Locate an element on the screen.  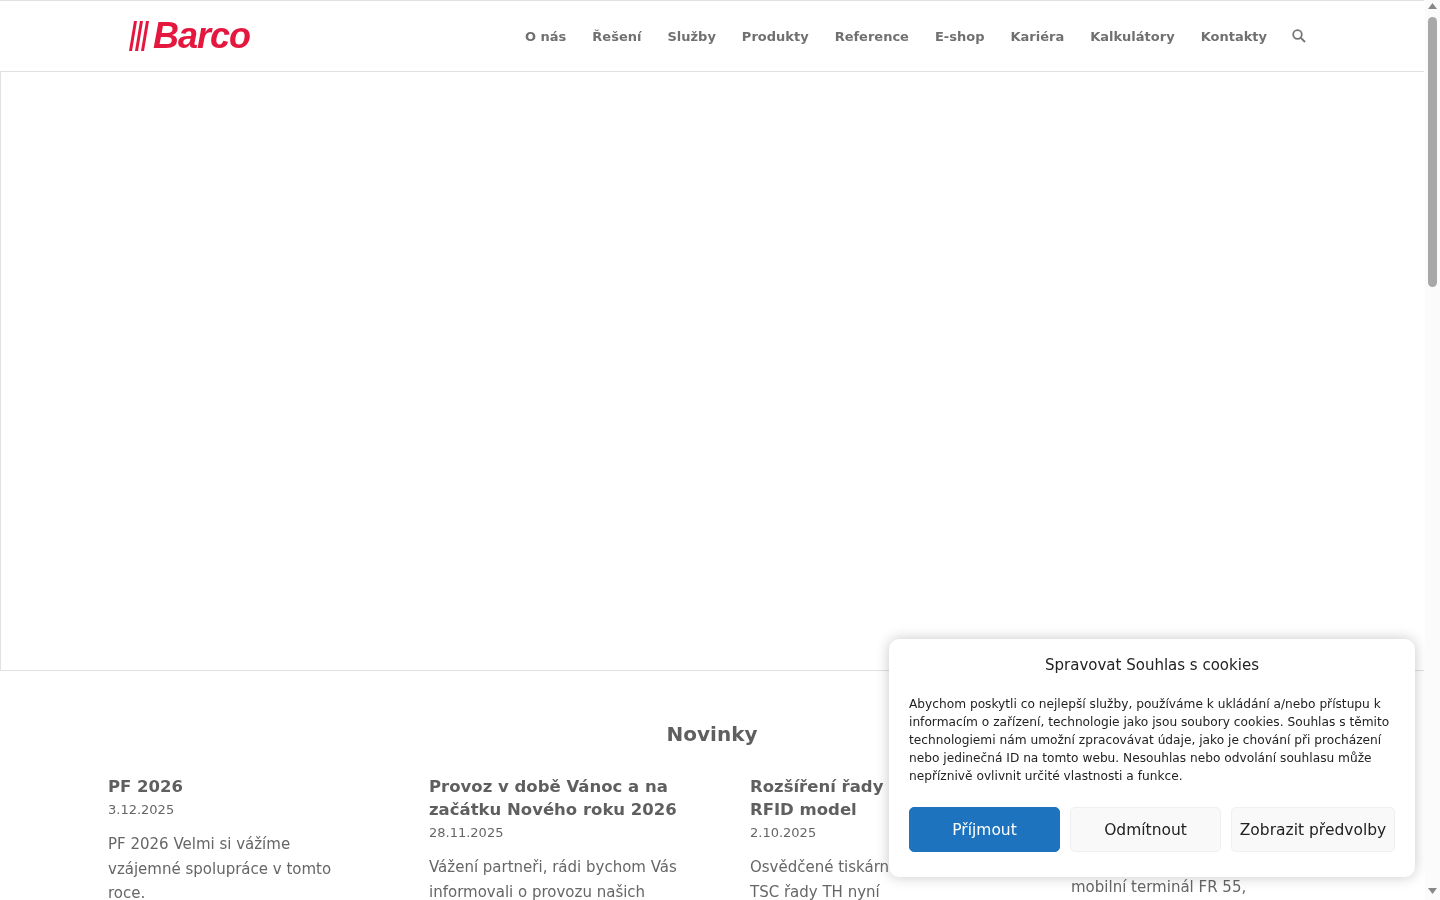
dialog-title: Spravovat Souhlas s cookies is located at coordinates (1152, 665).